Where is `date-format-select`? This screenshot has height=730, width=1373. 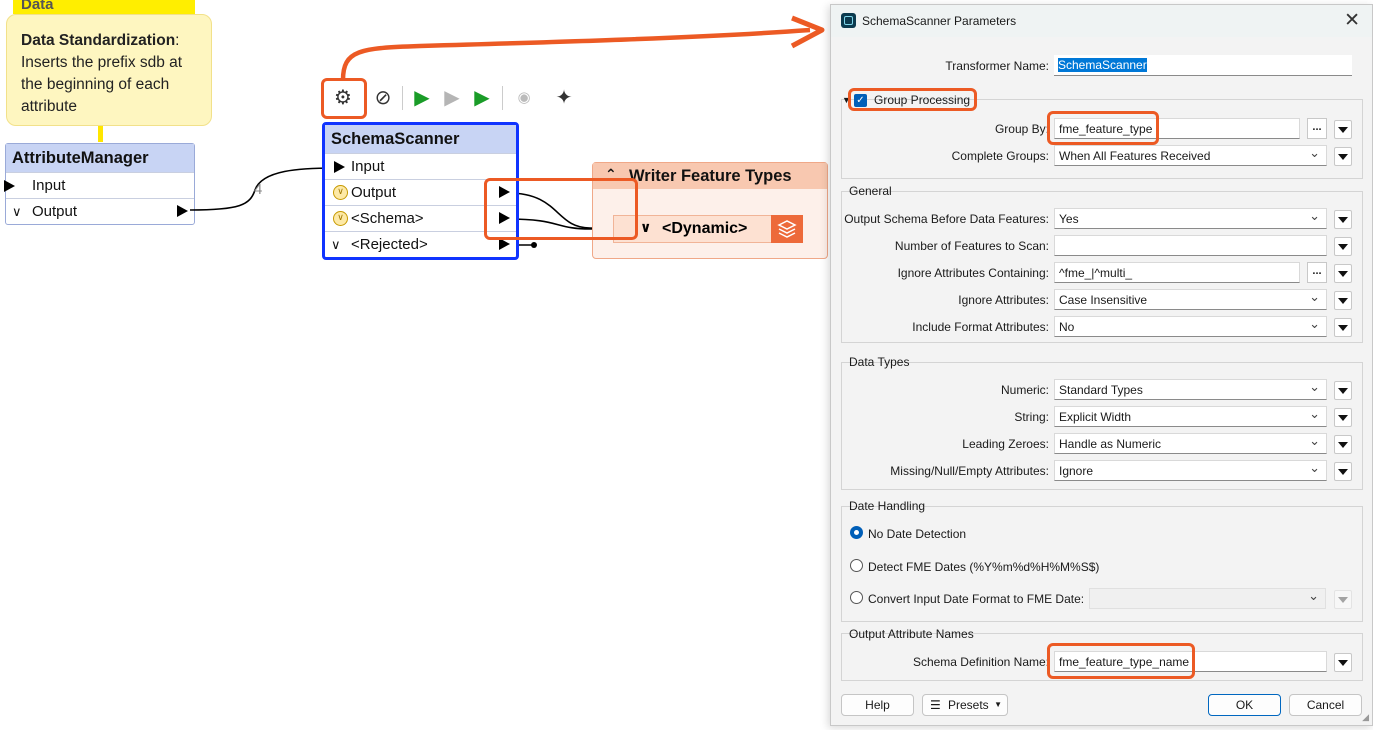
date-format-select is located at coordinates (1207, 598).